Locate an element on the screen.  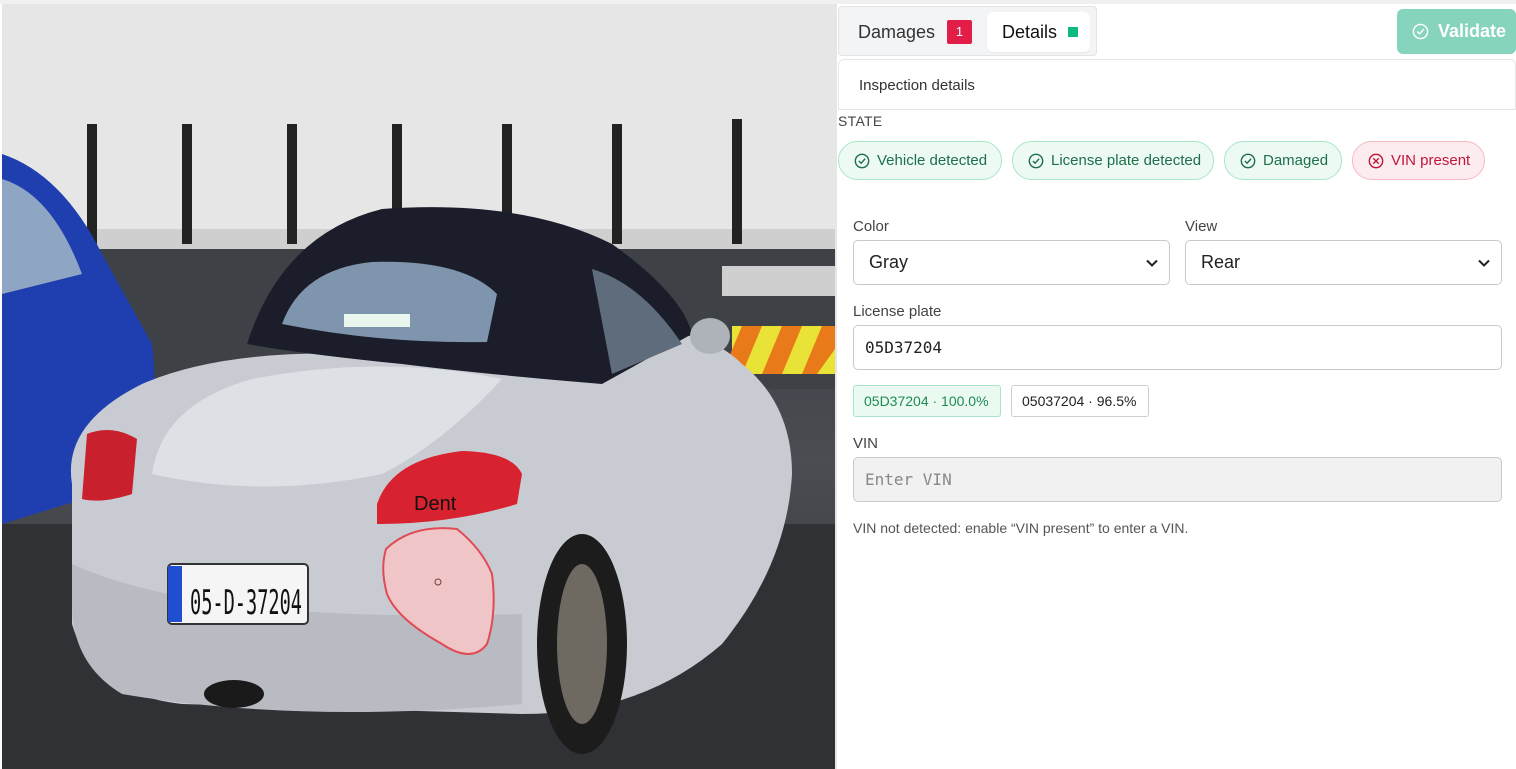
validate-button: Validate is located at coordinates (1456, 31).